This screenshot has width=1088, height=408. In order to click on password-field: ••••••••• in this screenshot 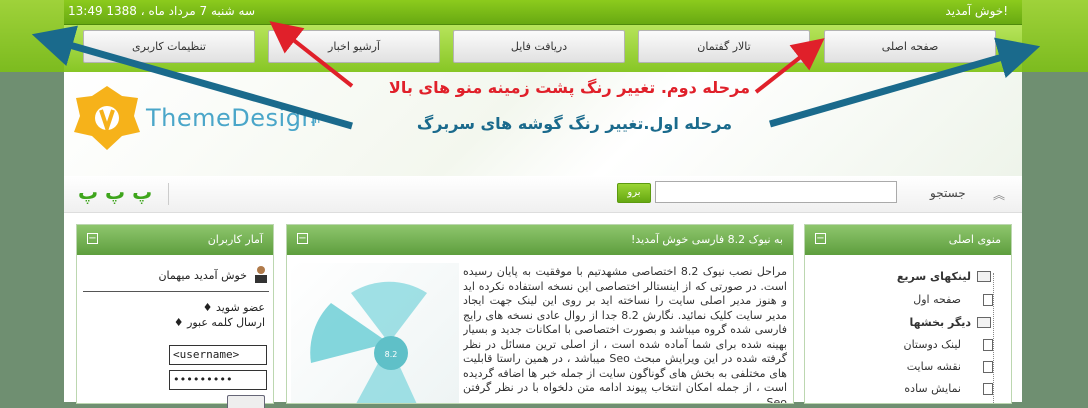, I will do `click(218, 380)`.